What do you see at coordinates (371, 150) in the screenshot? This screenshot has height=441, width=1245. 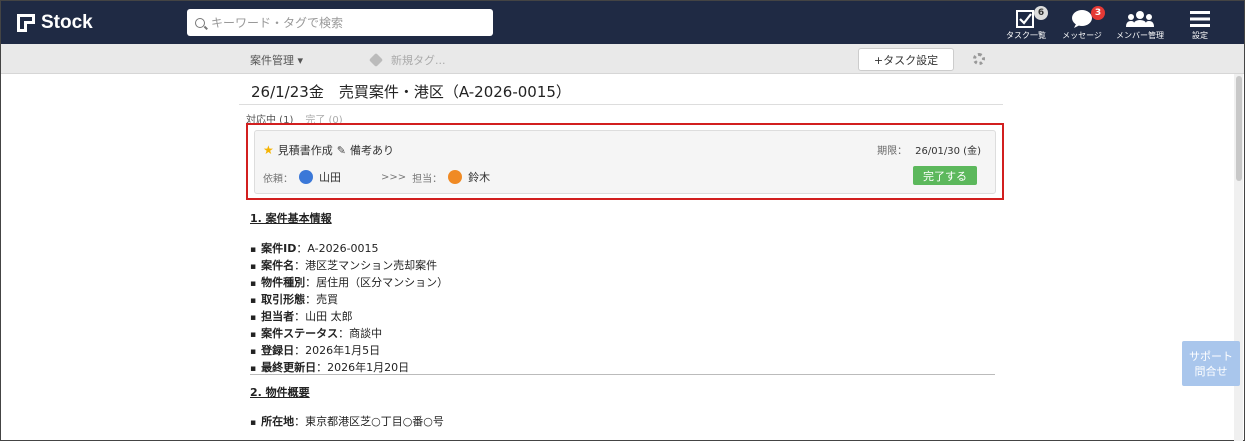 I see `task-memo: 備考あり` at bounding box center [371, 150].